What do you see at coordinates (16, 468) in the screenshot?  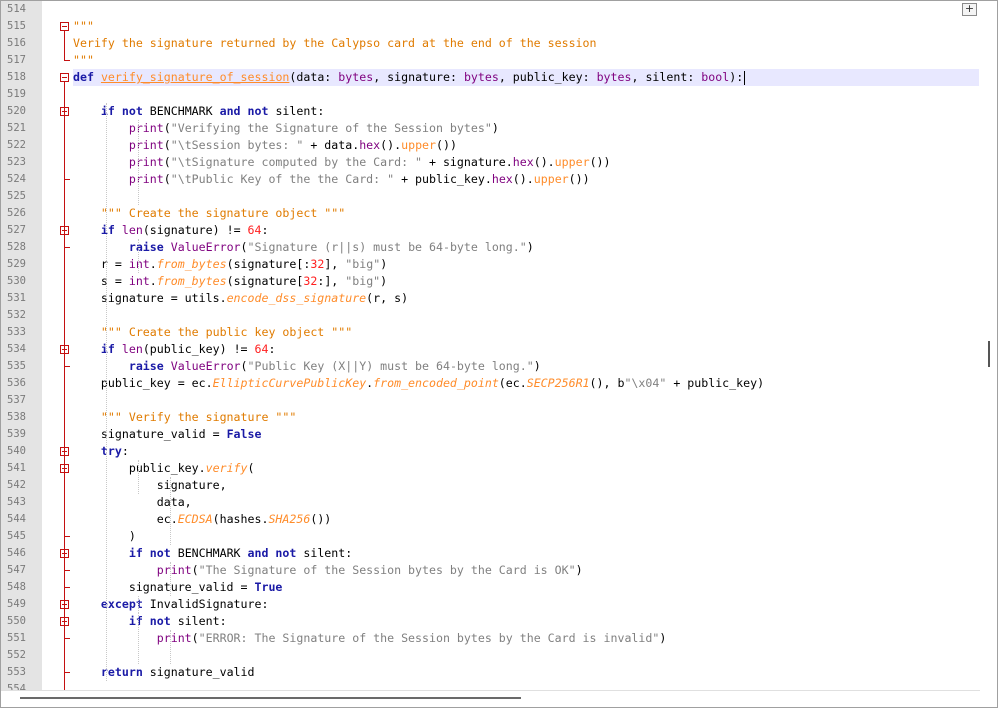 I see `line-number: 541` at bounding box center [16, 468].